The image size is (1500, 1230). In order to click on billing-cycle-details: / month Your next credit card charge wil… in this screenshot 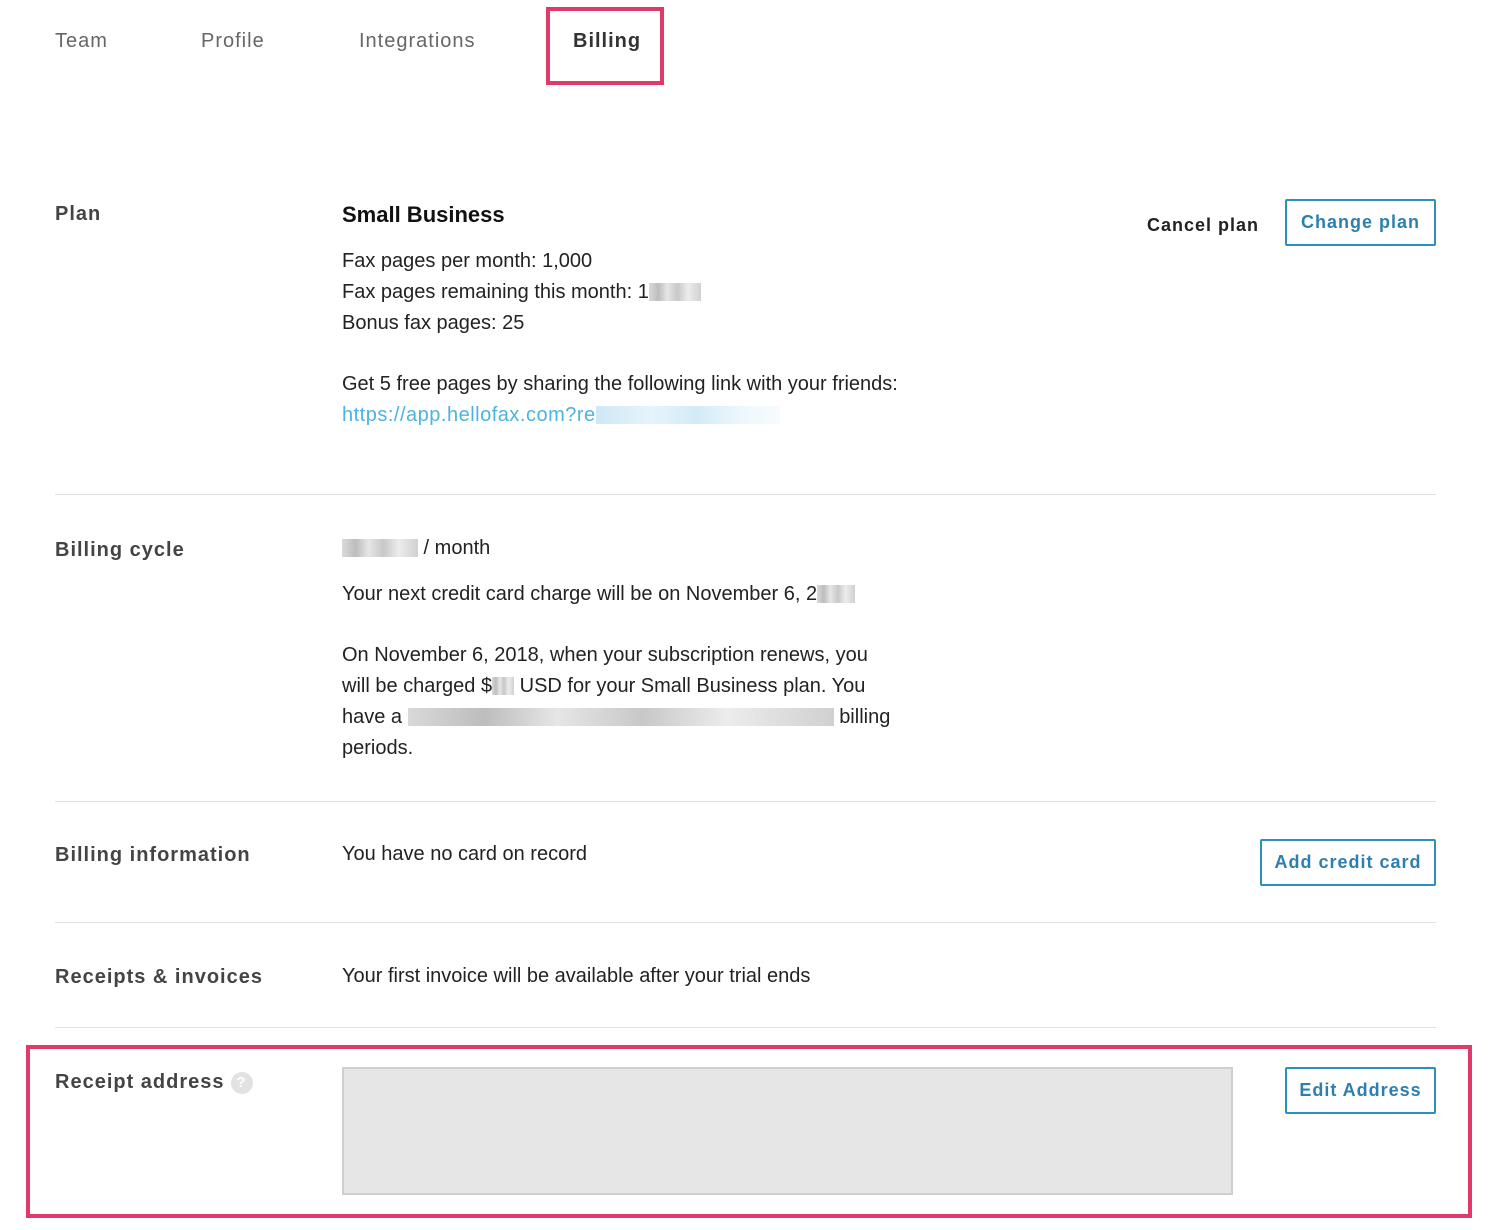, I will do `click(616, 648)`.